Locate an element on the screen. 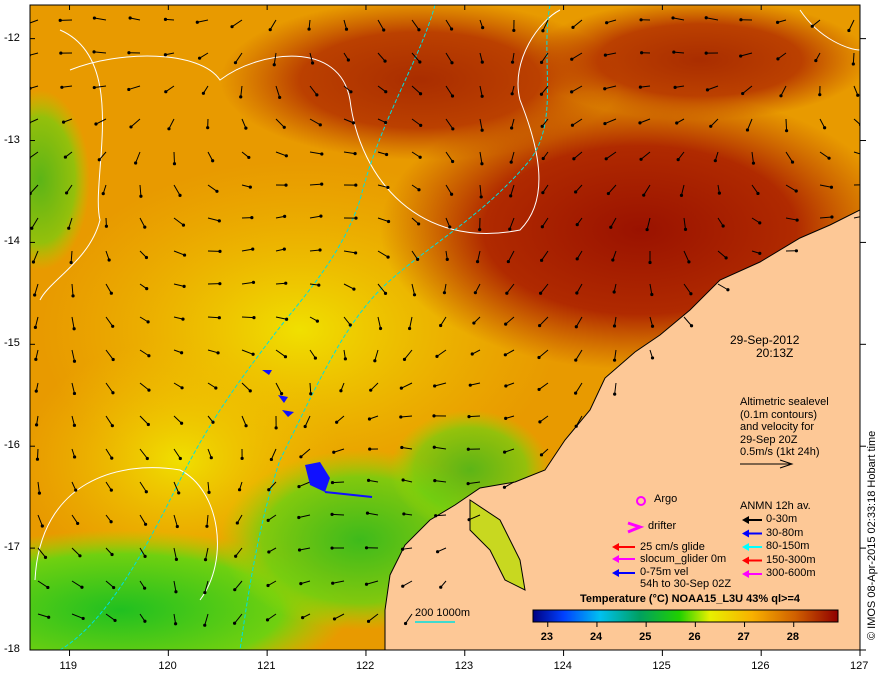  altimetry-line: 29-Sep 20Z is located at coordinates (769, 439).